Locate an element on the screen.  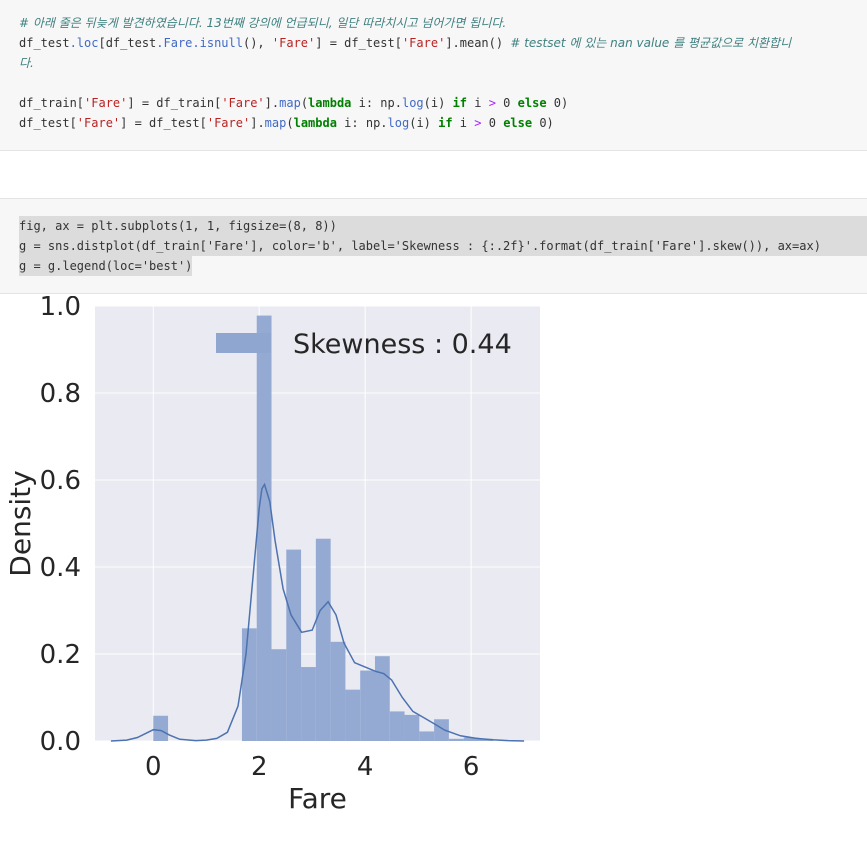
y-tick-labels: 0.0 0.2 0.4 0.6 0.8 1.0 is located at coordinates (60, 524).